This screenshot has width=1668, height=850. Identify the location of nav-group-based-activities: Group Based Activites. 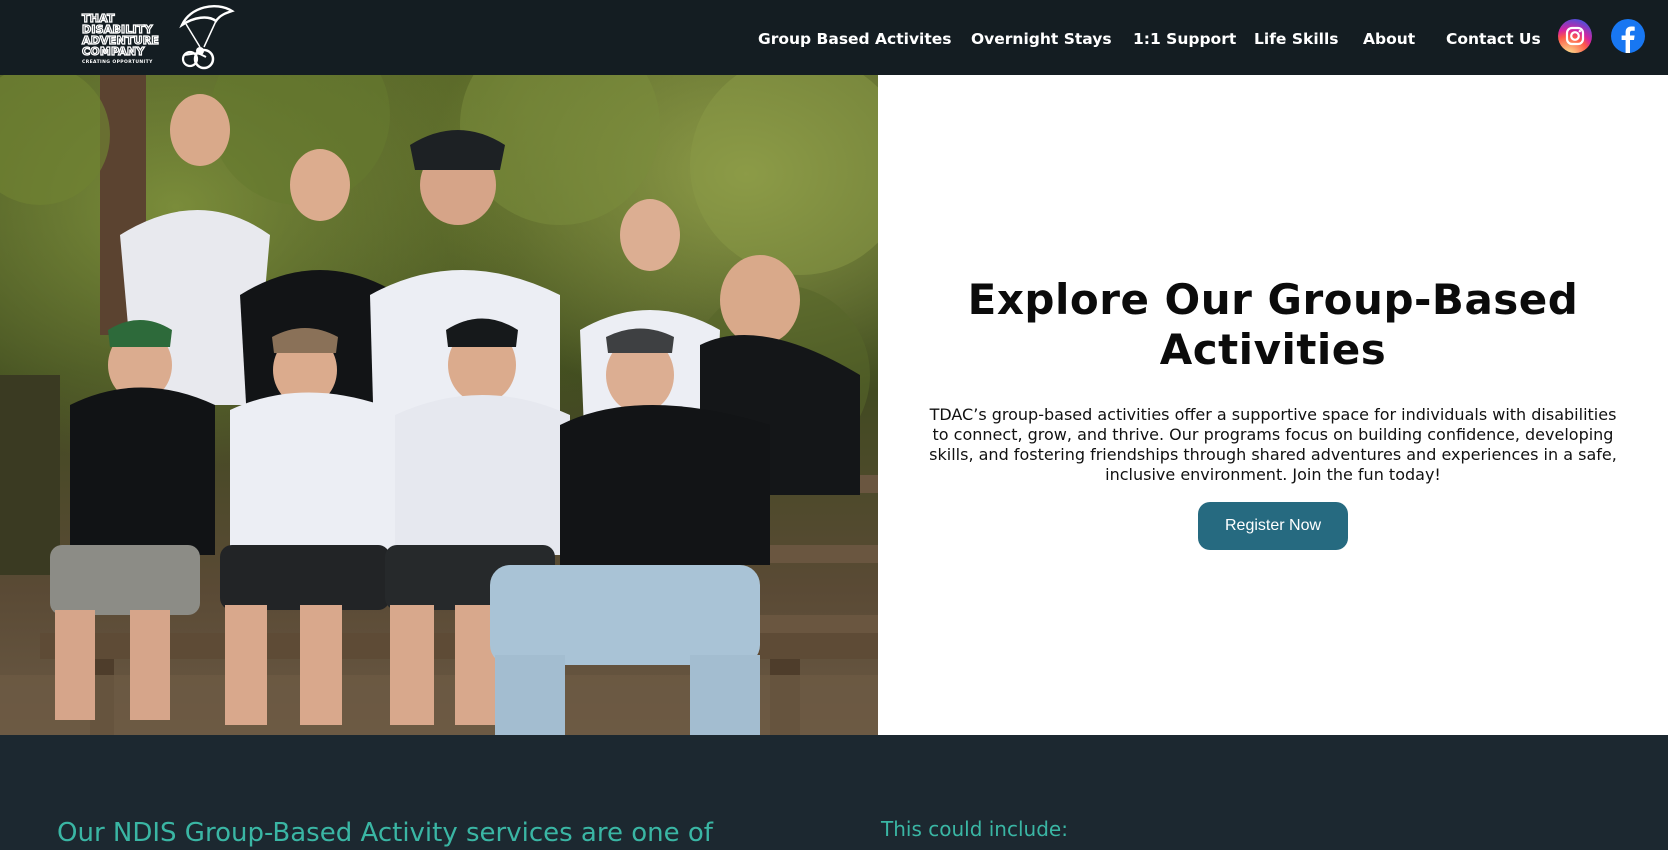
(855, 39).